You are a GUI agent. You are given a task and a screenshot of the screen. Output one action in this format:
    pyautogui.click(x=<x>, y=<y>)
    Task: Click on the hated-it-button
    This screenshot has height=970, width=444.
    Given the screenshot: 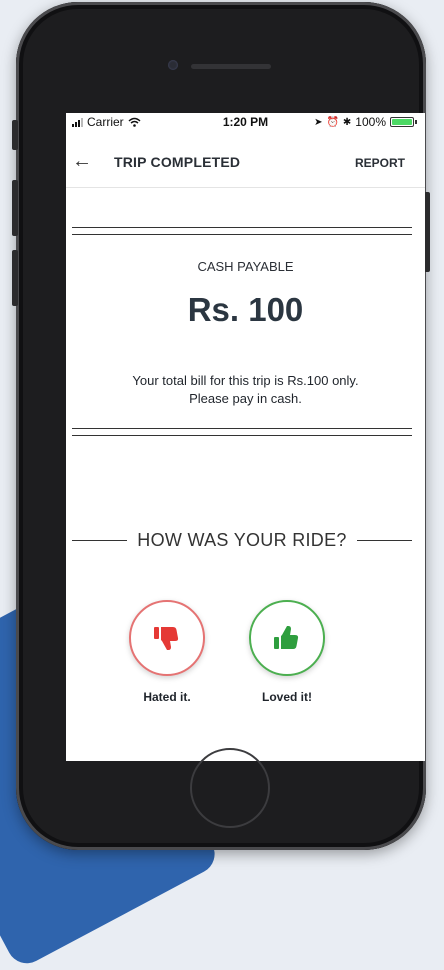 What is the action you would take?
    pyautogui.click(x=167, y=638)
    